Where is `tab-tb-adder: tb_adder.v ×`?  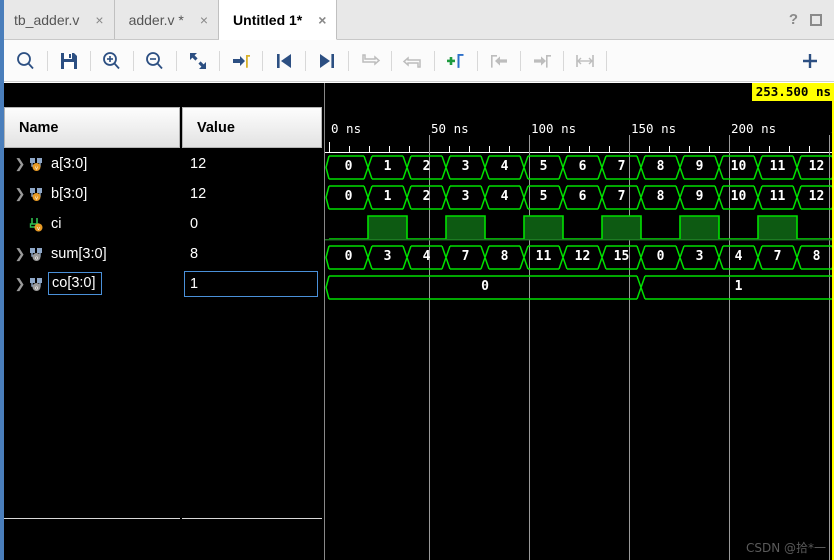
tab-tb-adder: tb_adder.v × is located at coordinates (57, 19).